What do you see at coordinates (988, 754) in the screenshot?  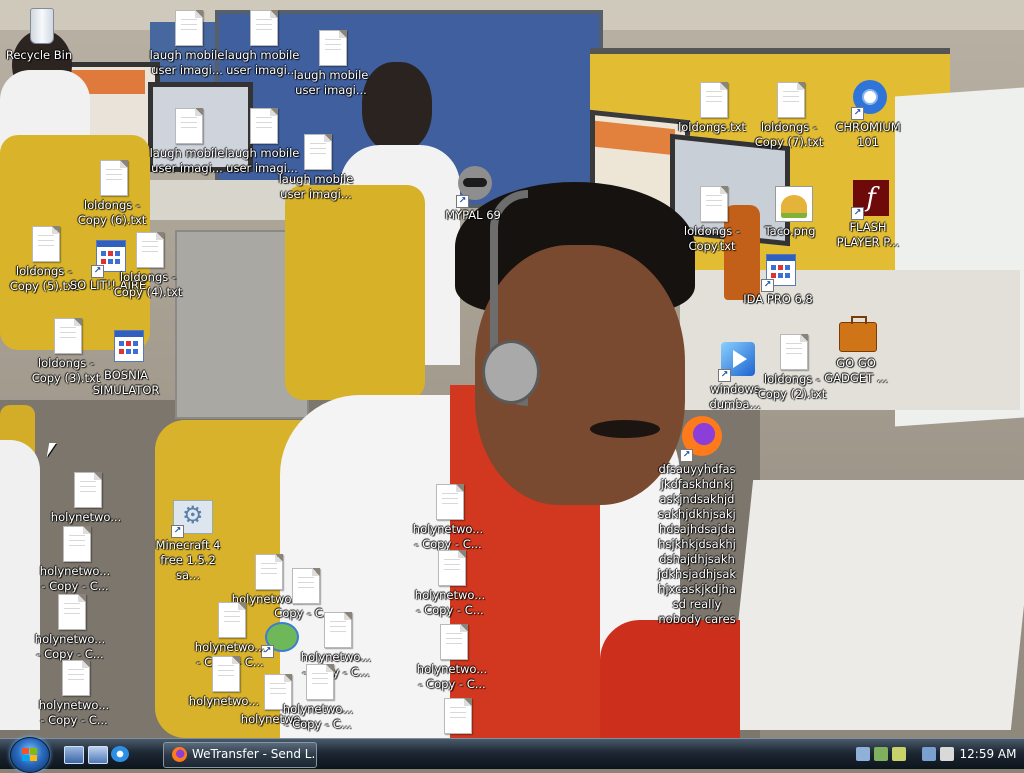 I see `taskbar-clock: 12:59 AM` at bounding box center [988, 754].